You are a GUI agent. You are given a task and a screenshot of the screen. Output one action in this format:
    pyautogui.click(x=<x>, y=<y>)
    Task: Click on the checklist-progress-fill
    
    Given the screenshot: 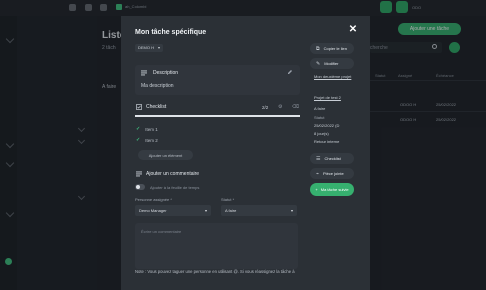 What is the action you would take?
    pyautogui.click(x=217, y=116)
    